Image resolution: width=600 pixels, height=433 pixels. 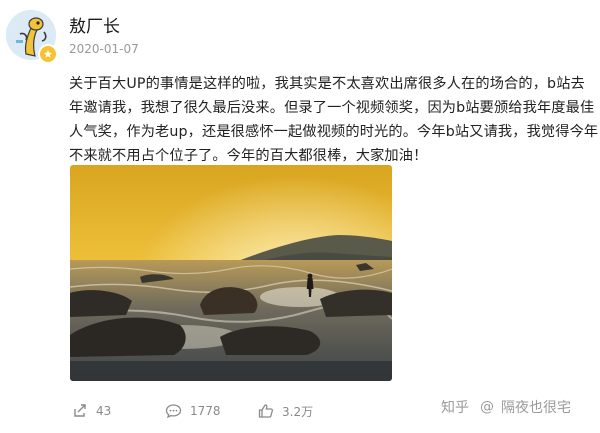 What do you see at coordinates (536, 408) in the screenshot?
I see `watermark-user: 隔夜也很宅` at bounding box center [536, 408].